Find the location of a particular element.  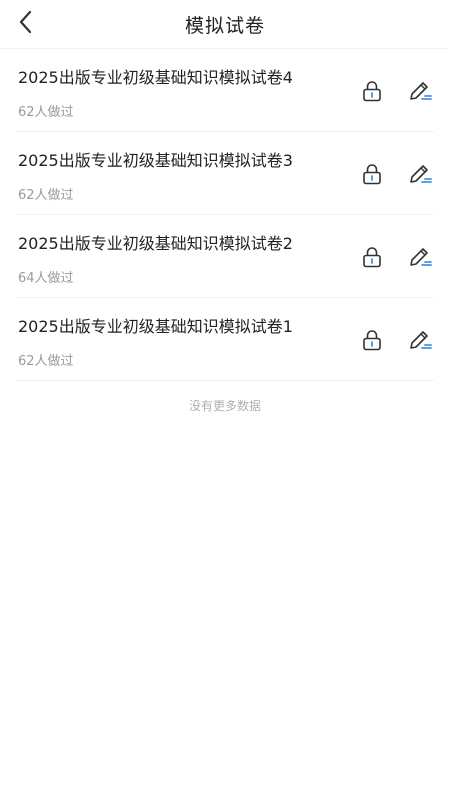

paper-item: 2025出版专业初级基础知识模拟试卷2 64人做过 is located at coordinates (225, 256).